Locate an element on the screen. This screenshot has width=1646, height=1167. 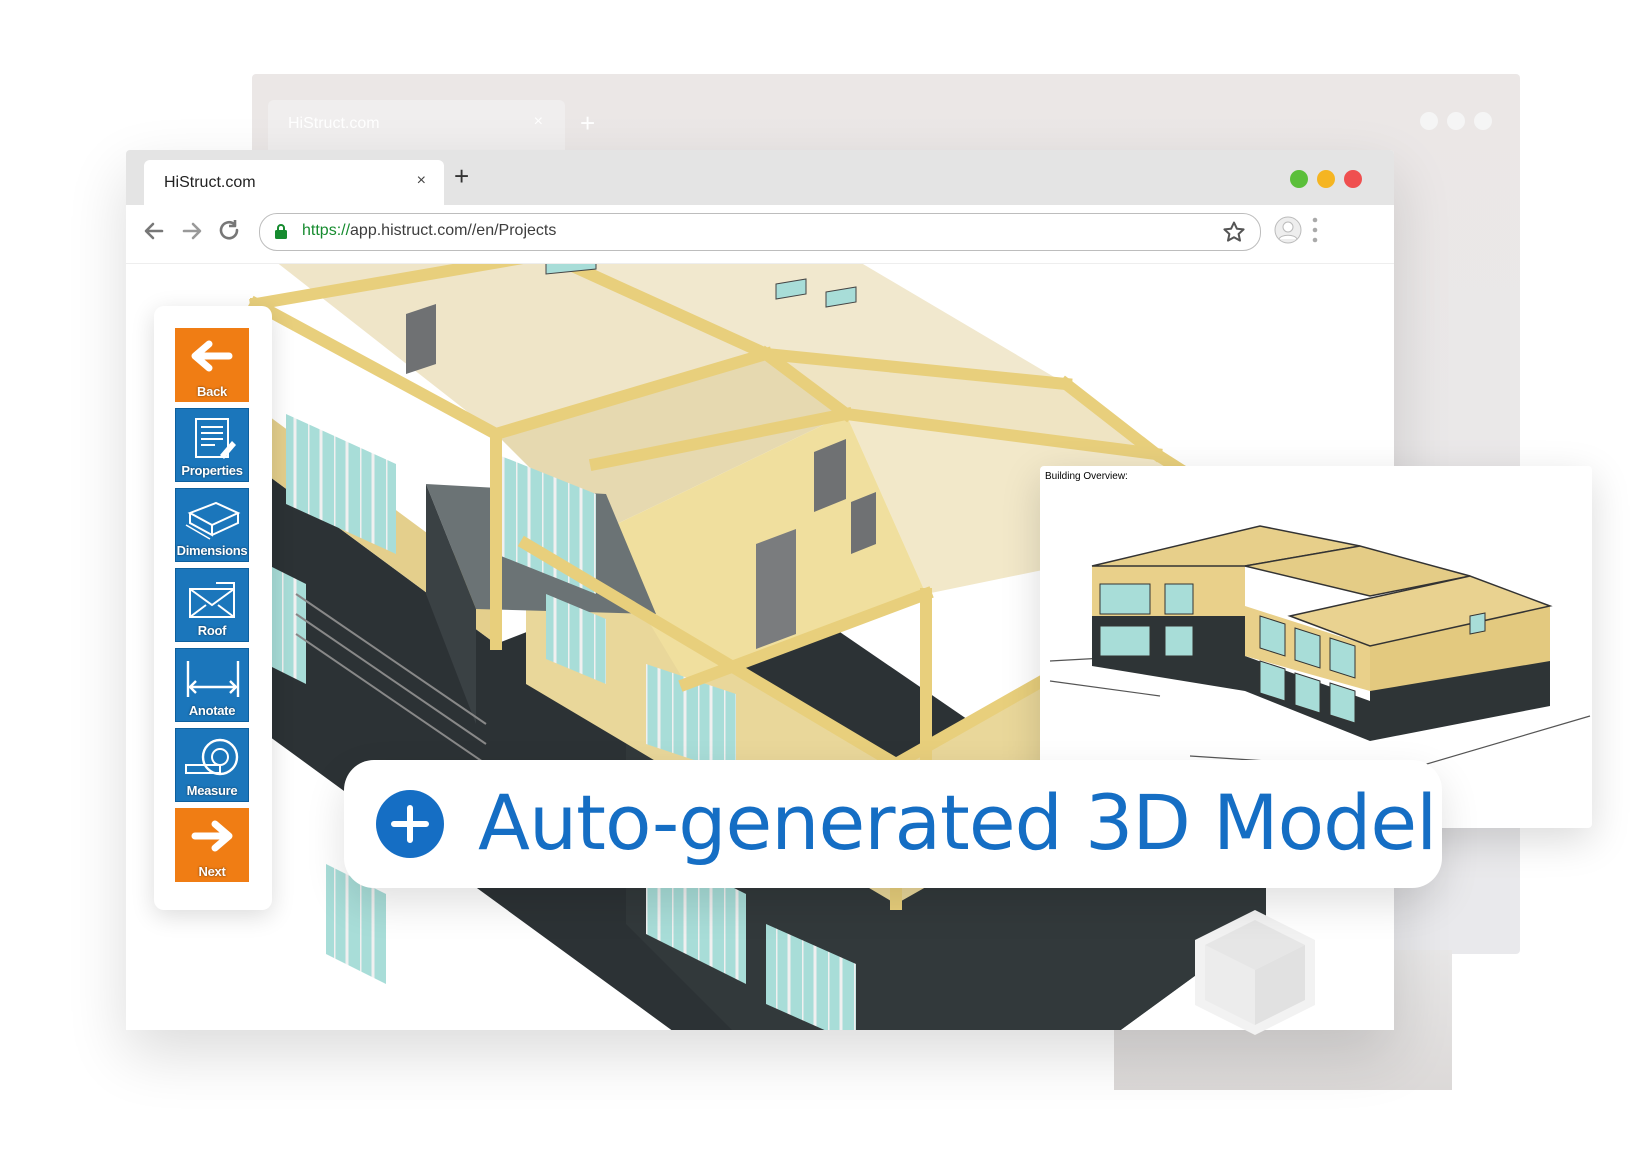
measure-tape-icon is located at coordinates (212, 757).